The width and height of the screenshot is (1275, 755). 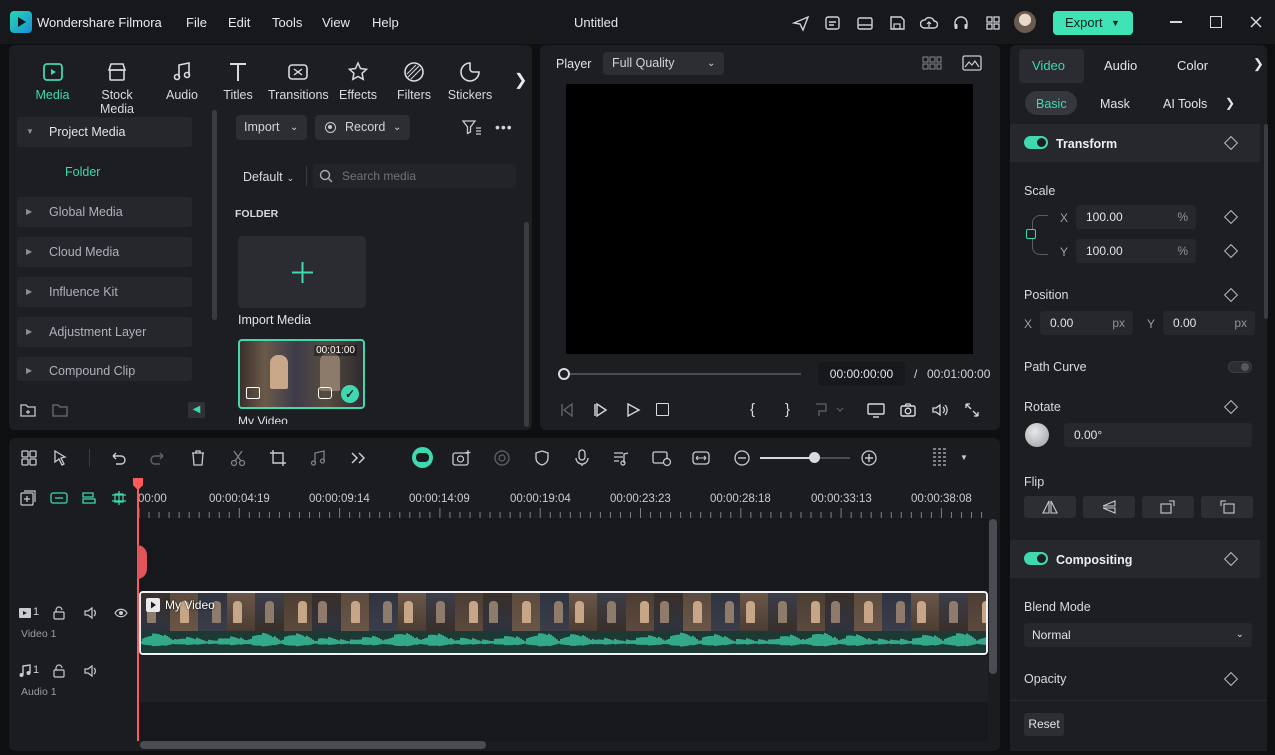 What do you see at coordinates (633, 410) in the screenshot?
I see `play-icon` at bounding box center [633, 410].